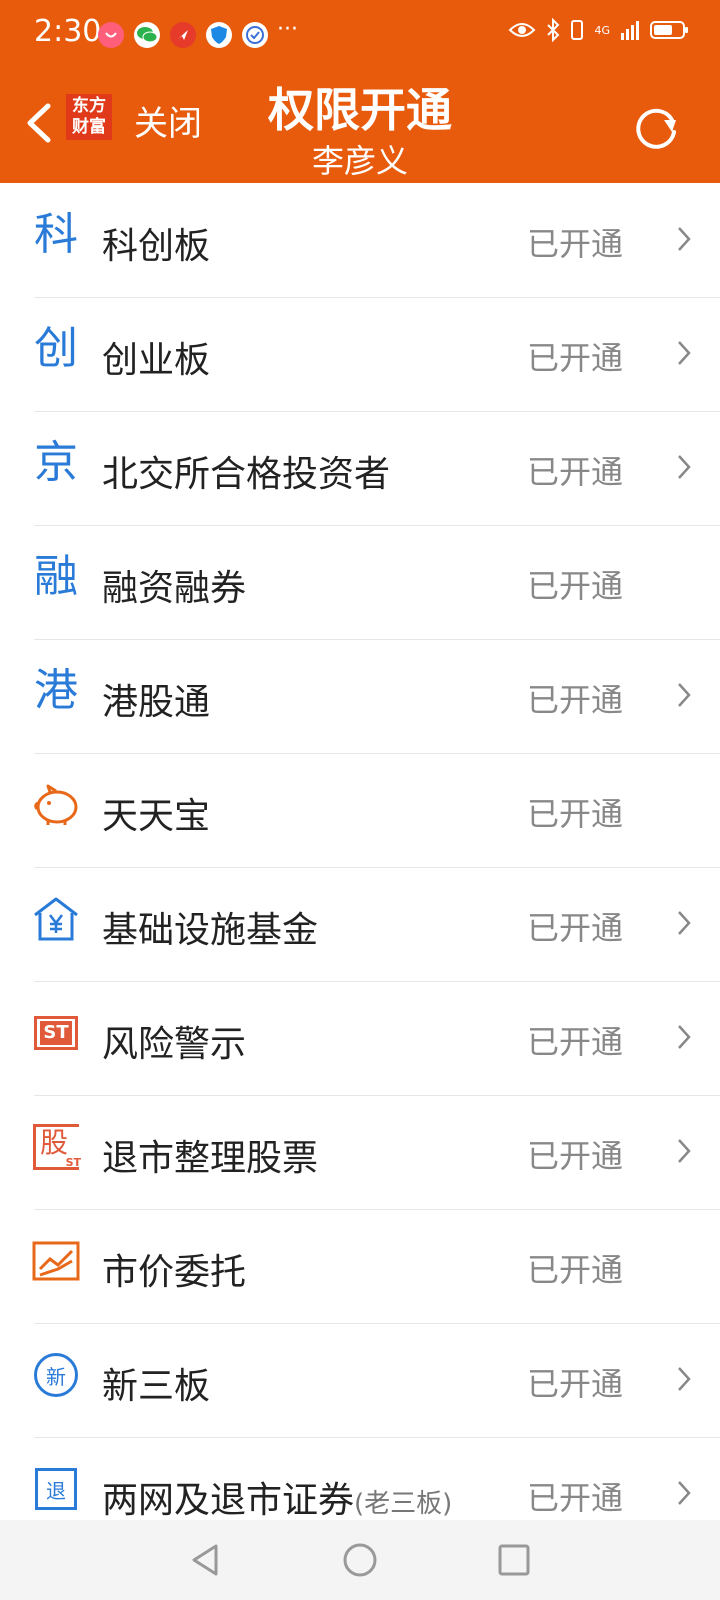 This screenshot has height=1600, width=720. What do you see at coordinates (210, 1158) in the screenshot?
I see `item-label: 退市整理股票` at bounding box center [210, 1158].